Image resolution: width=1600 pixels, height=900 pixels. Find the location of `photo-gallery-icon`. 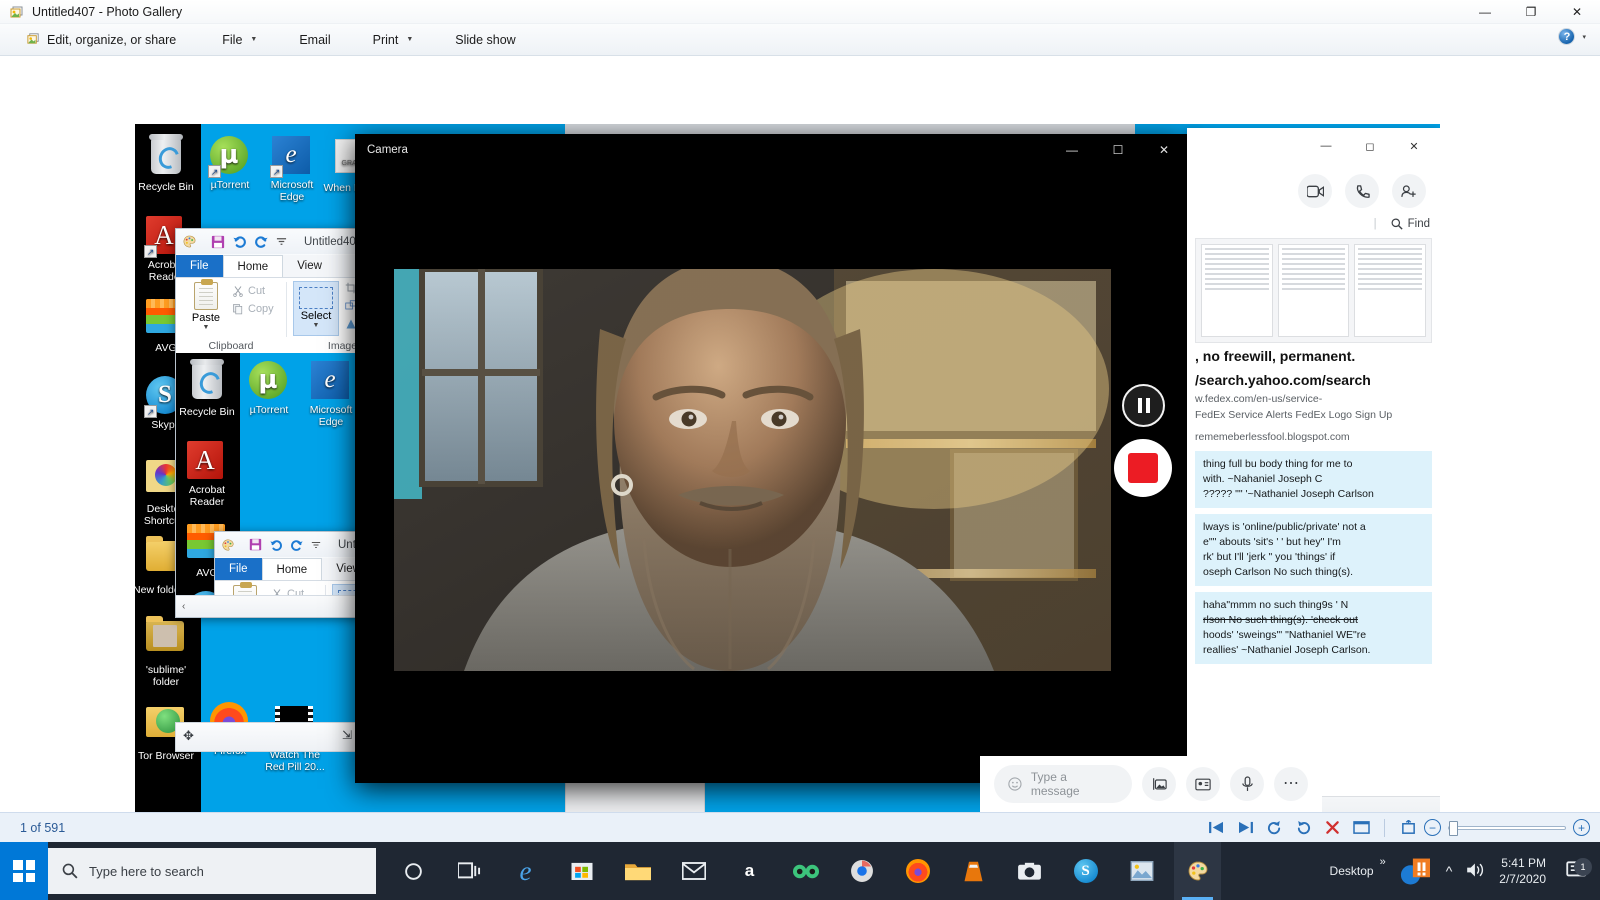

photo-gallery-icon is located at coordinates (1141, 871).